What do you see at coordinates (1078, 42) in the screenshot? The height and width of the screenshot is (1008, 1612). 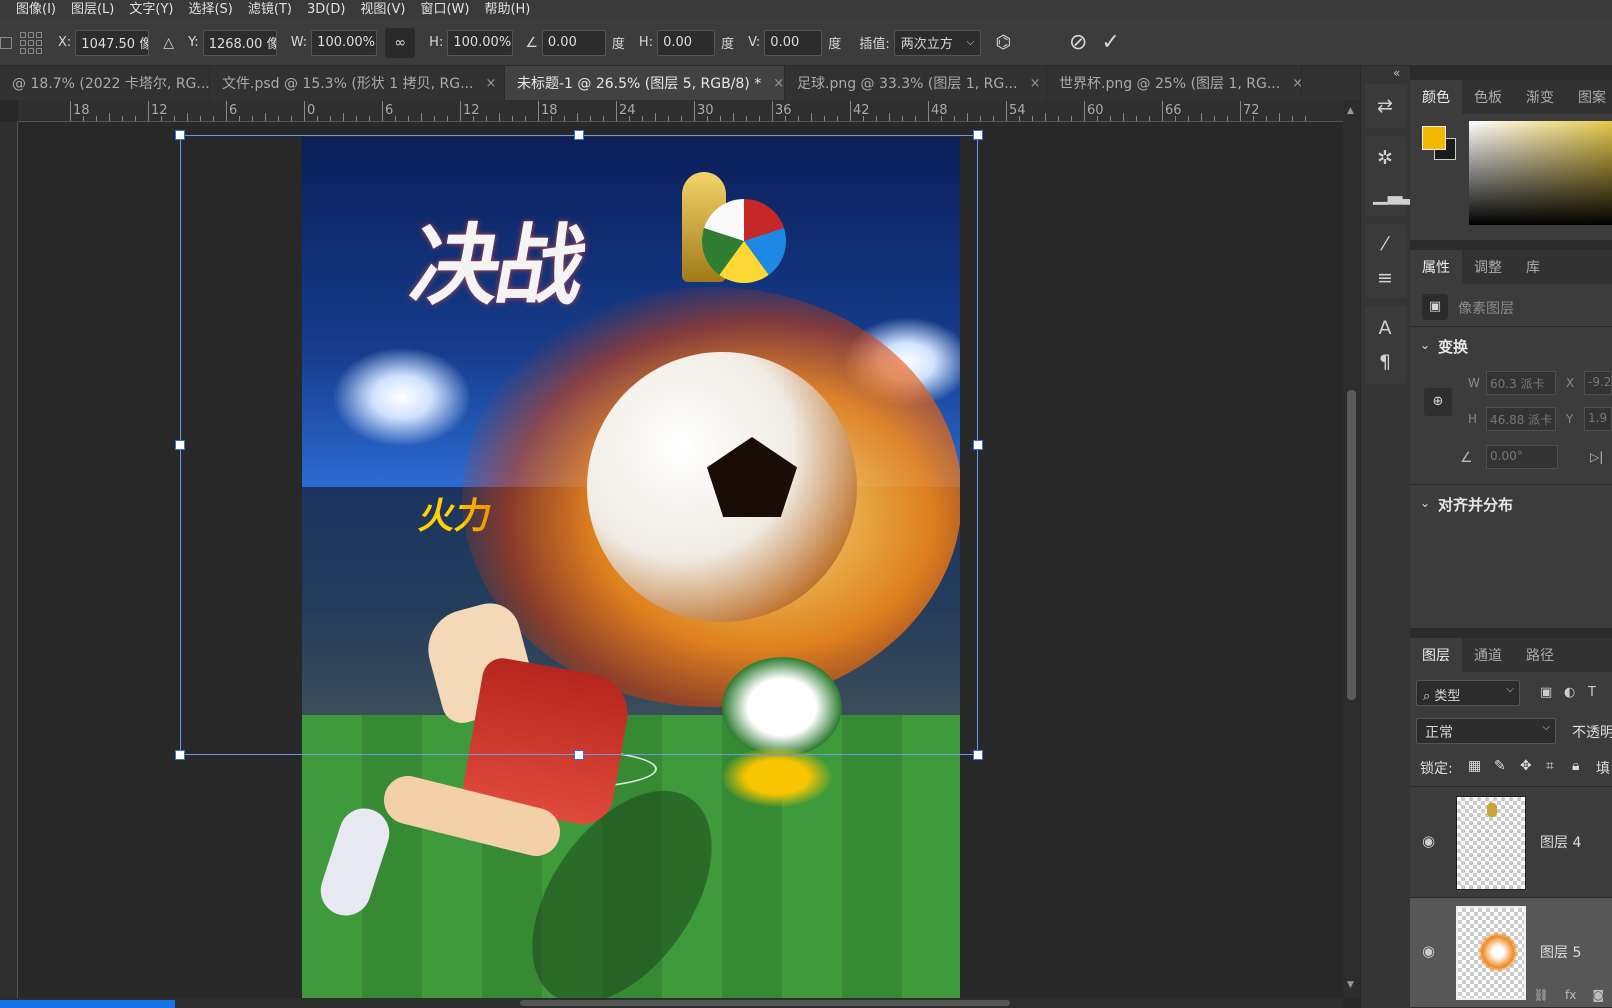 I see `cancel-transform-icon: ⊘` at bounding box center [1078, 42].